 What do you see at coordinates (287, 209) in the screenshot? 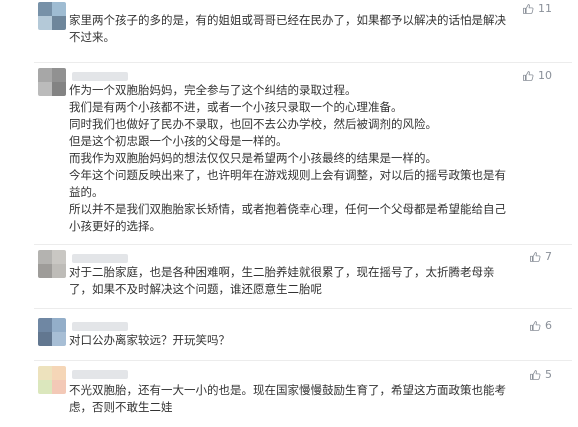
I see `comment-line: 所以并不是我们双胞胎家长矫情，或者抱着侥幸心理，任何一个父母都是希望能给自己` at bounding box center [287, 209].